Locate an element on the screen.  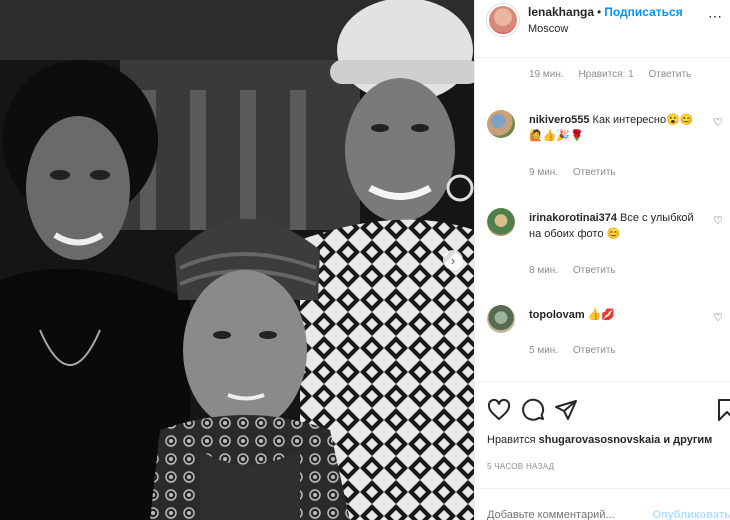
commenter-username: irinakorotinai374 is located at coordinates (573, 218).